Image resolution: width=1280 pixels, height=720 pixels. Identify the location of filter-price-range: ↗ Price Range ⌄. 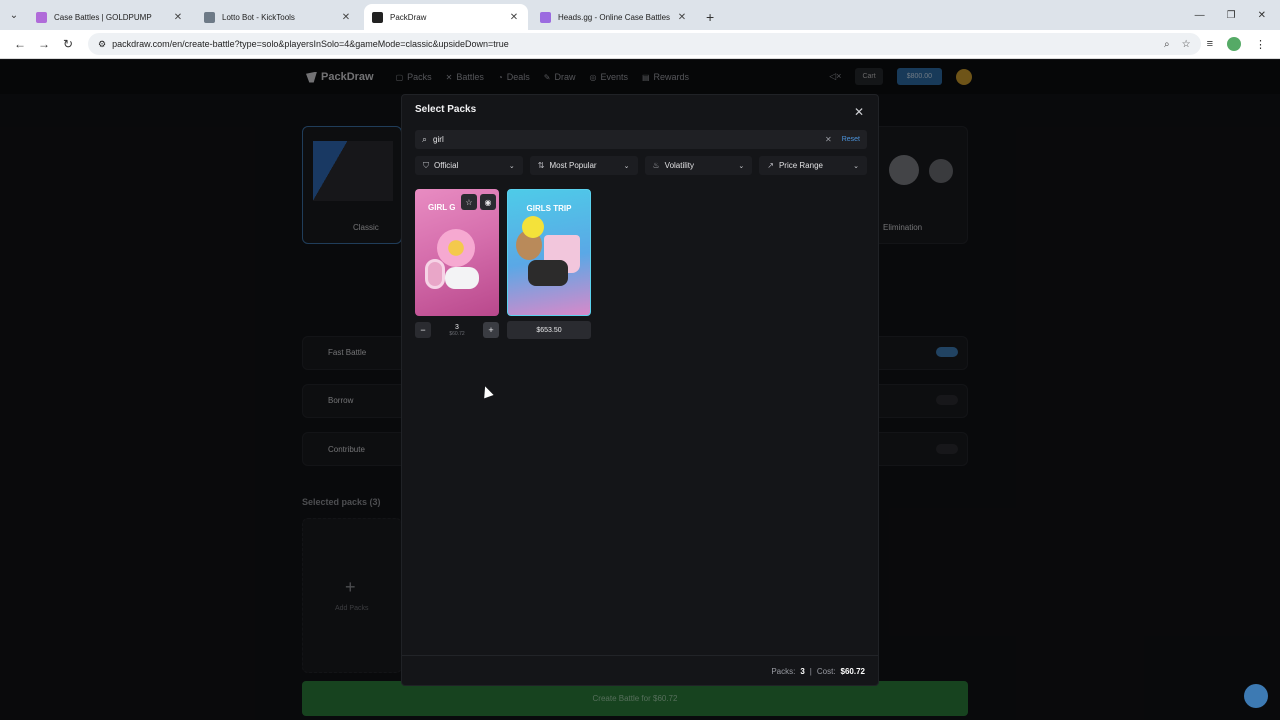
(813, 165).